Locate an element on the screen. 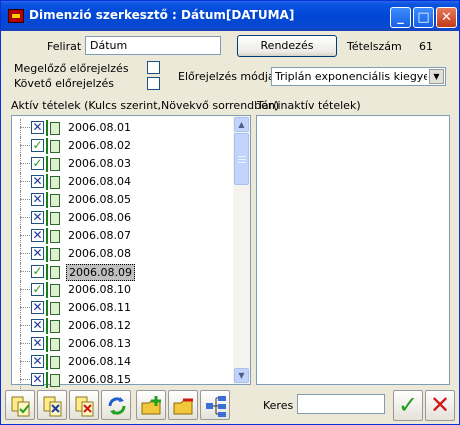  felirat-input: Dátum is located at coordinates (153, 45).